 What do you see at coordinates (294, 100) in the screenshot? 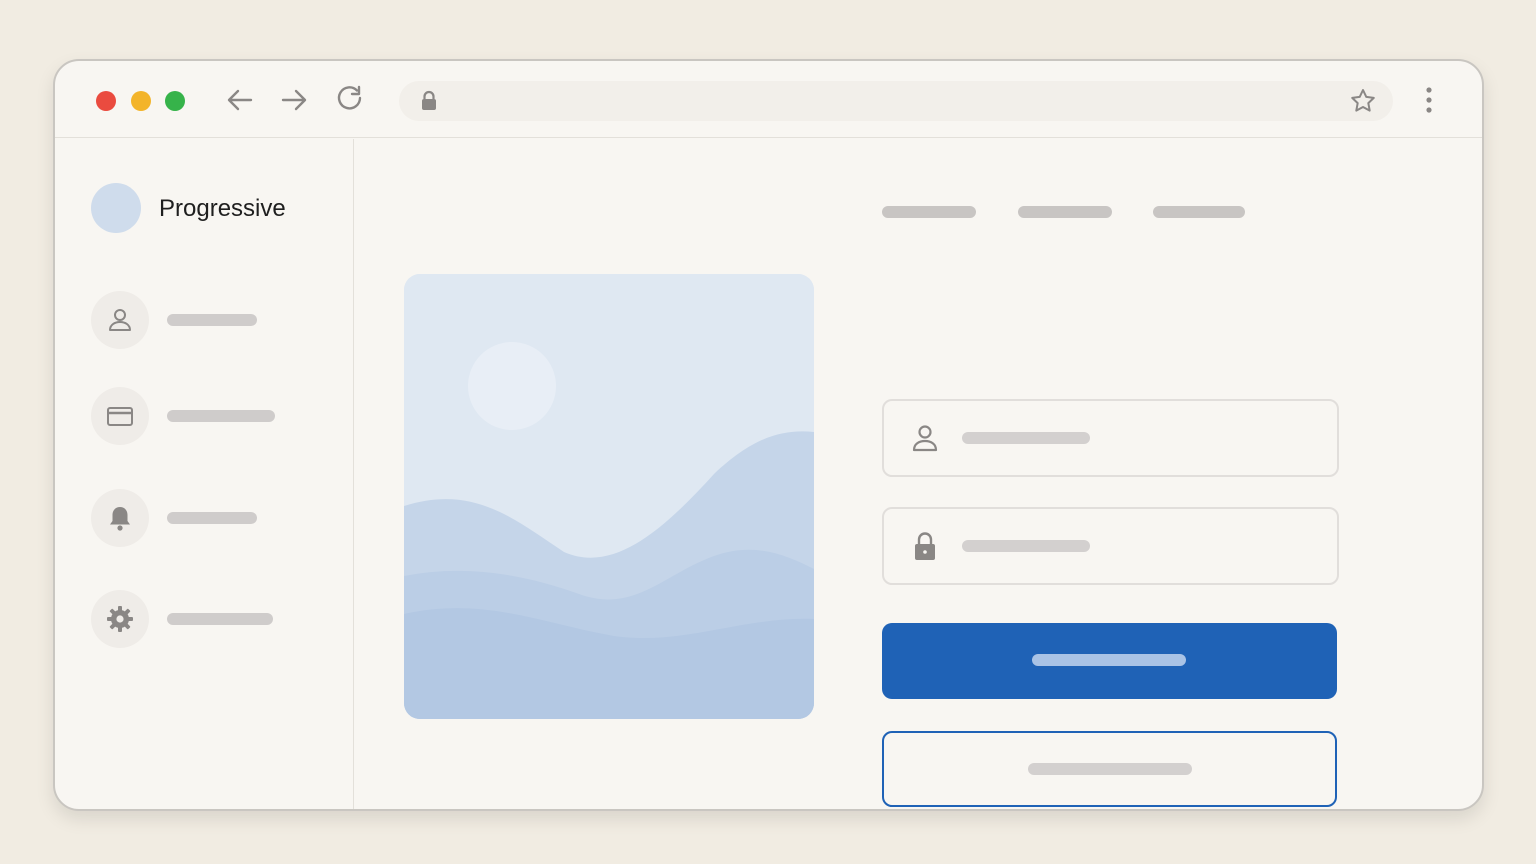
I see `forward-arrow-icon` at bounding box center [294, 100].